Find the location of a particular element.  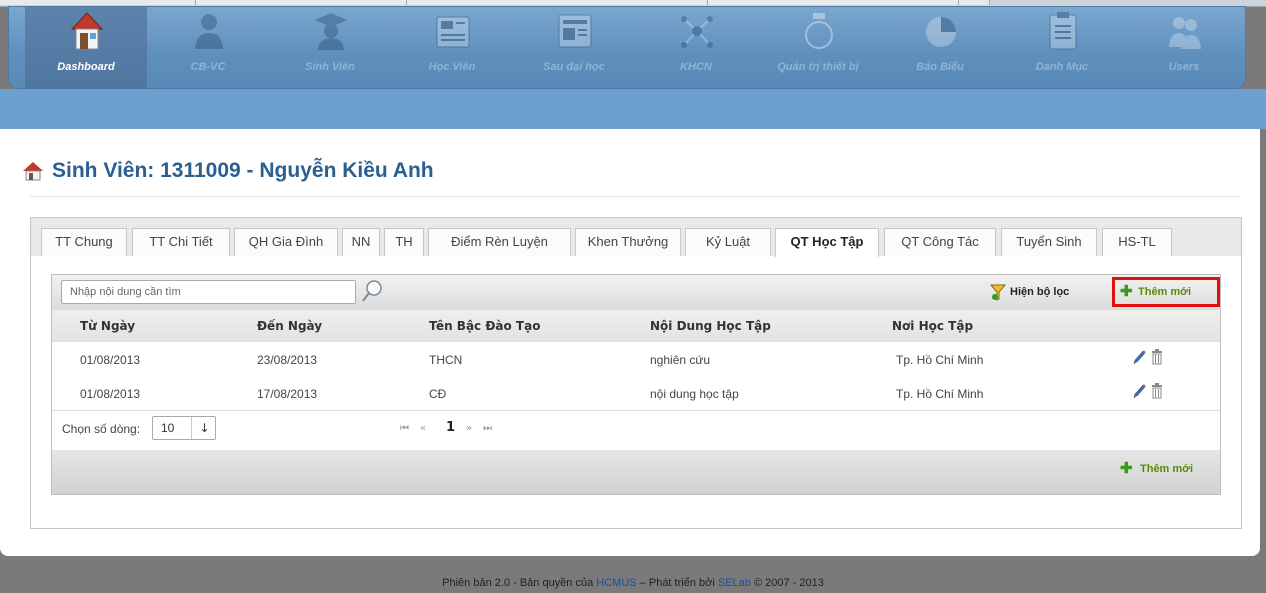

pager: Chọn số dòng: 10 ↓ ⏮ « 1 » ⏭ is located at coordinates (636, 430).